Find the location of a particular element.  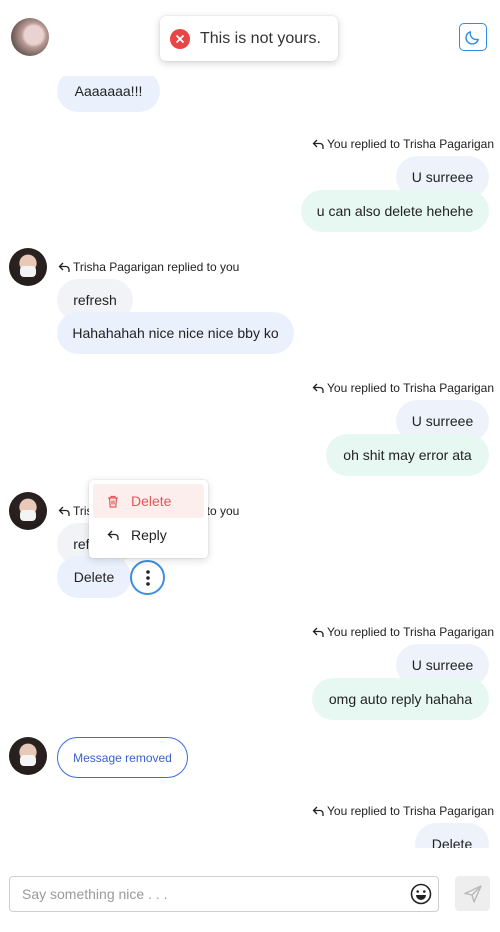

message-bubble: Delete is located at coordinates (94, 577).